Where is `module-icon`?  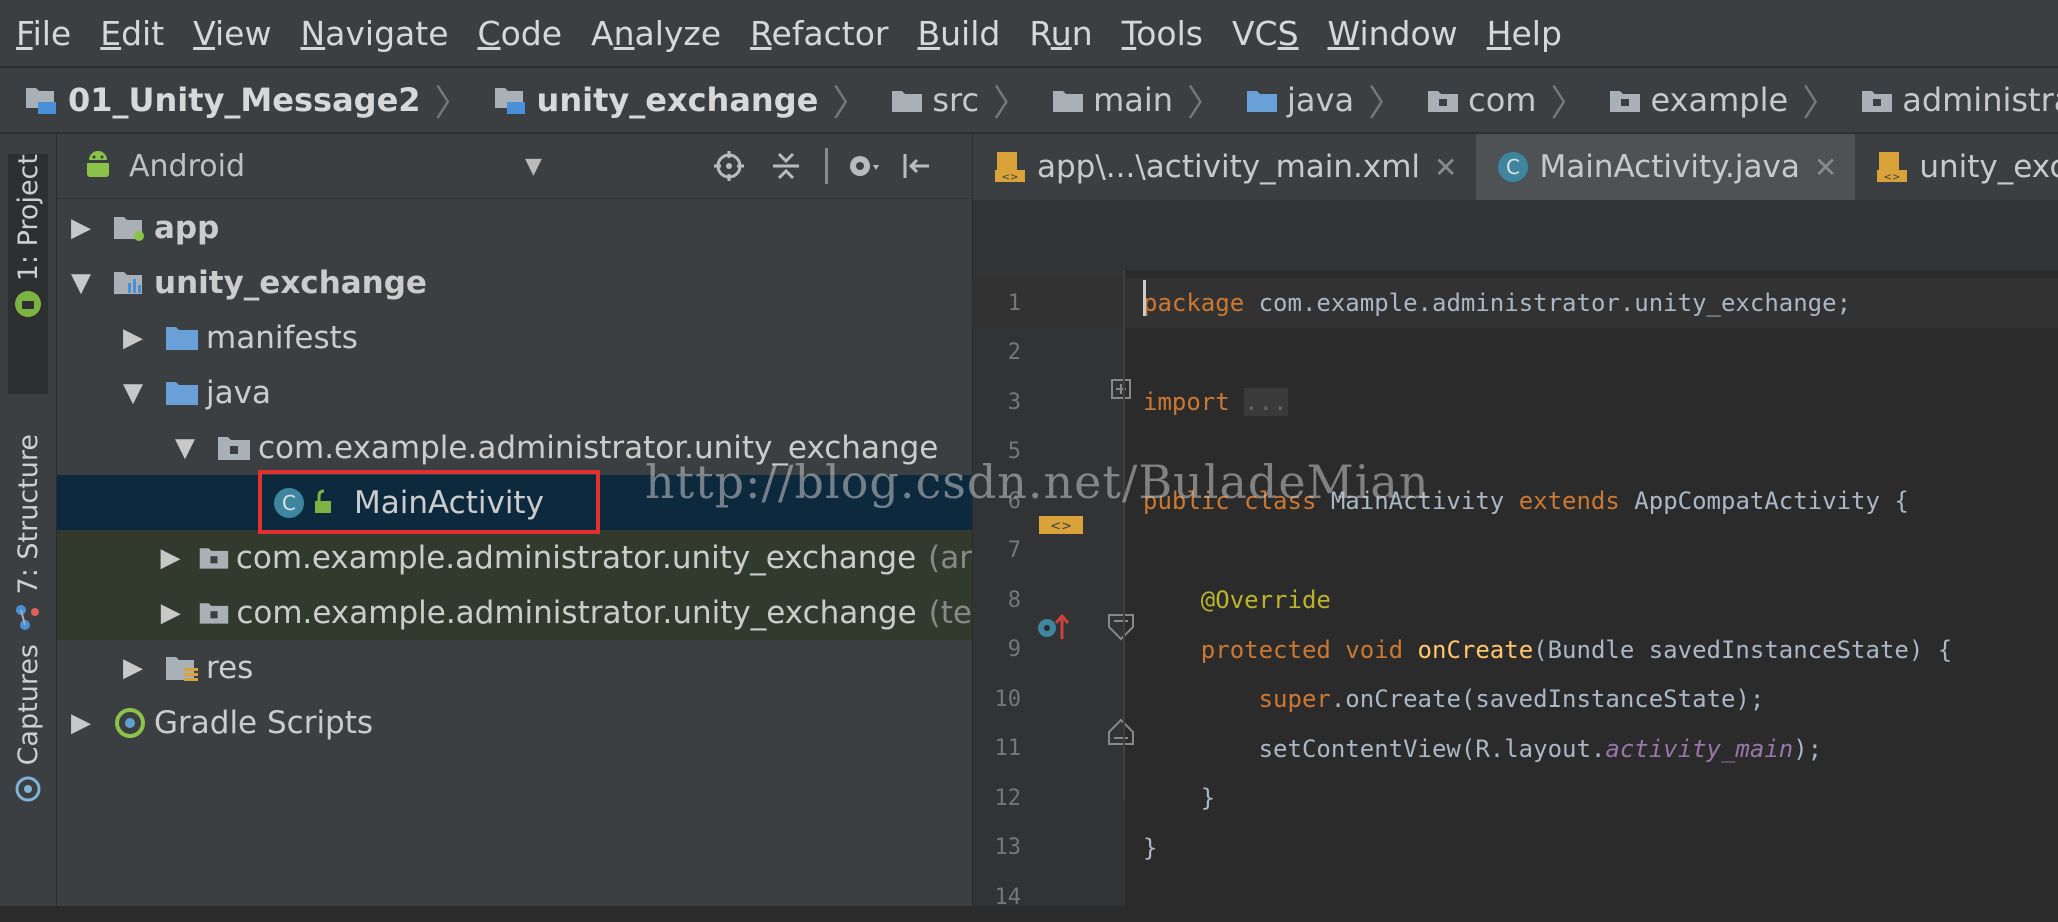
module-icon is located at coordinates (509, 101).